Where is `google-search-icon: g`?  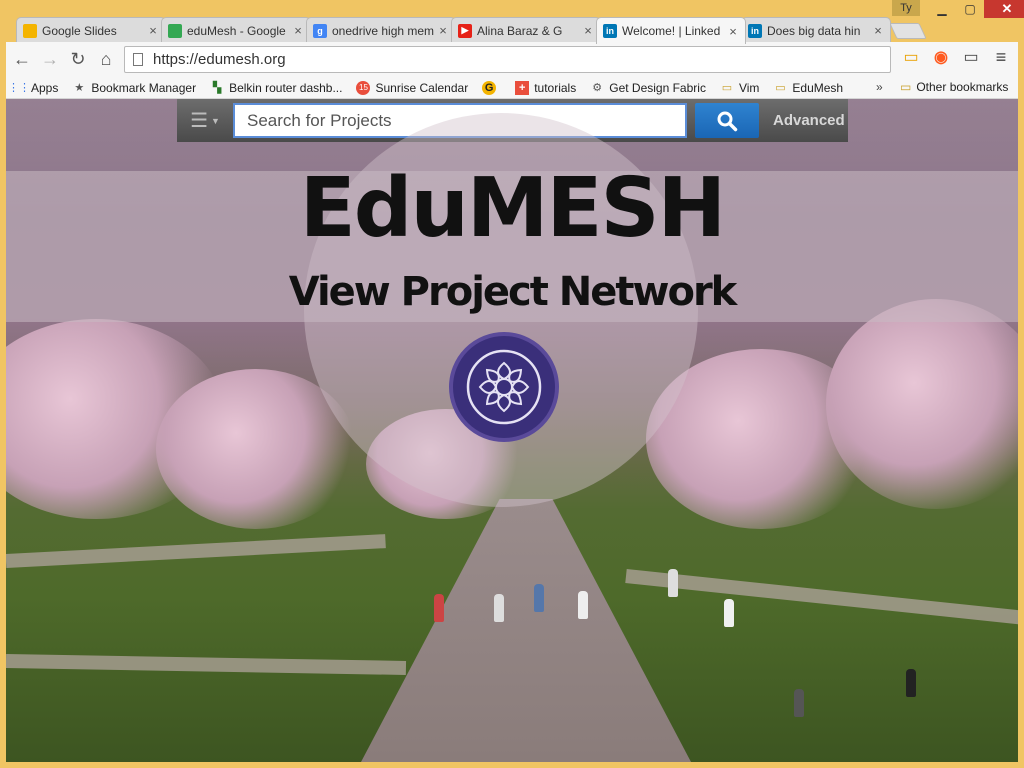
google-search-icon: g is located at coordinates (320, 30).